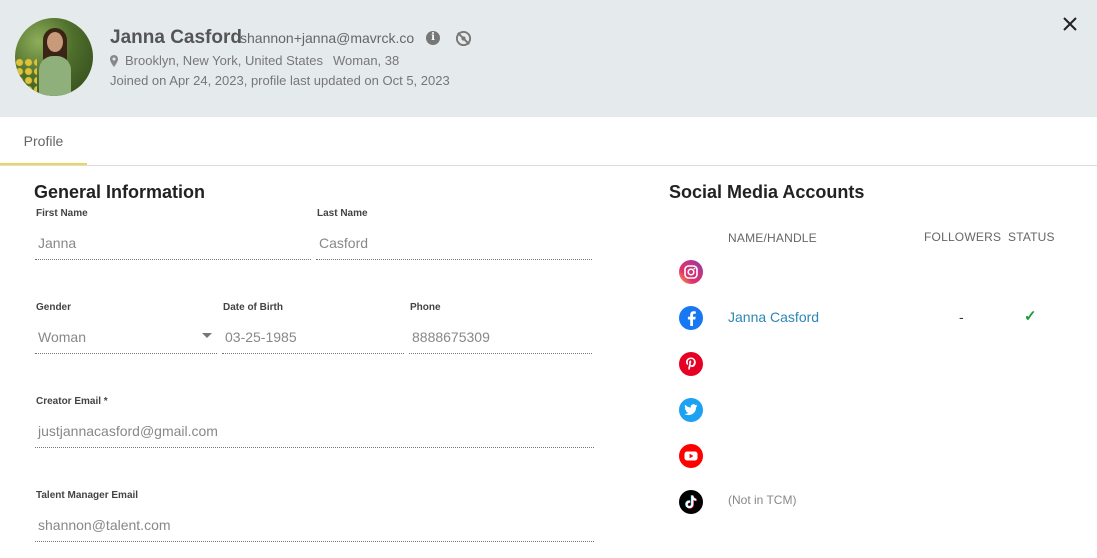  Describe the element at coordinates (366, 60) in the screenshot. I see `profile-demographics: Woman, 38` at that location.